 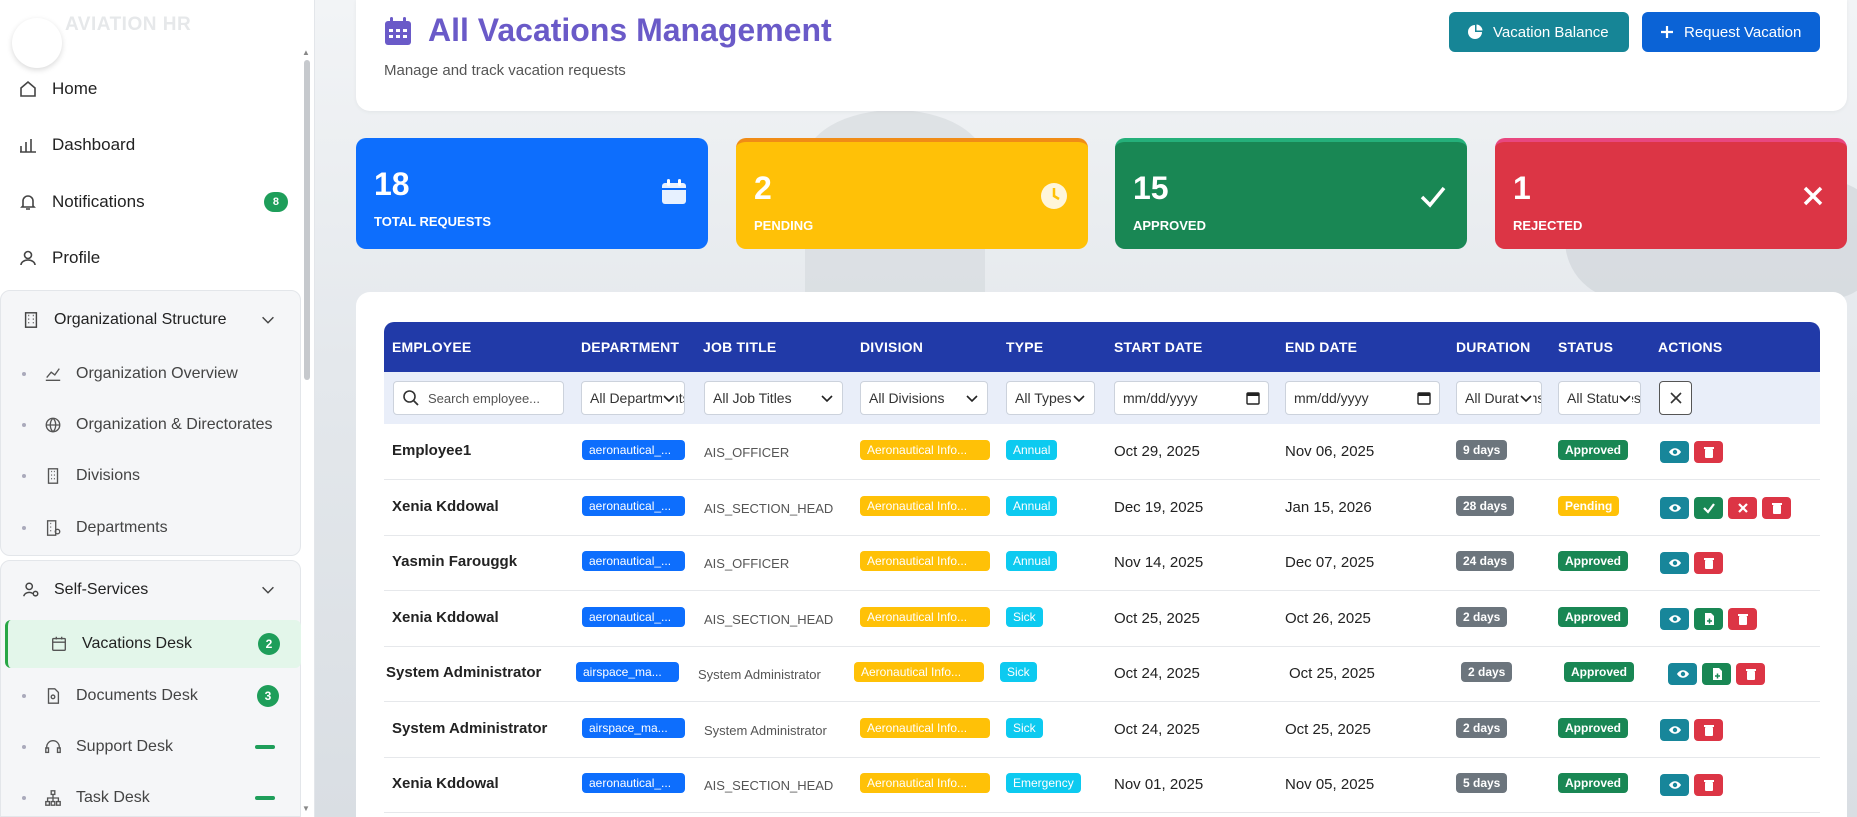 What do you see at coordinates (891, 347) in the screenshot?
I see `column-header-division: DIVISION` at bounding box center [891, 347].